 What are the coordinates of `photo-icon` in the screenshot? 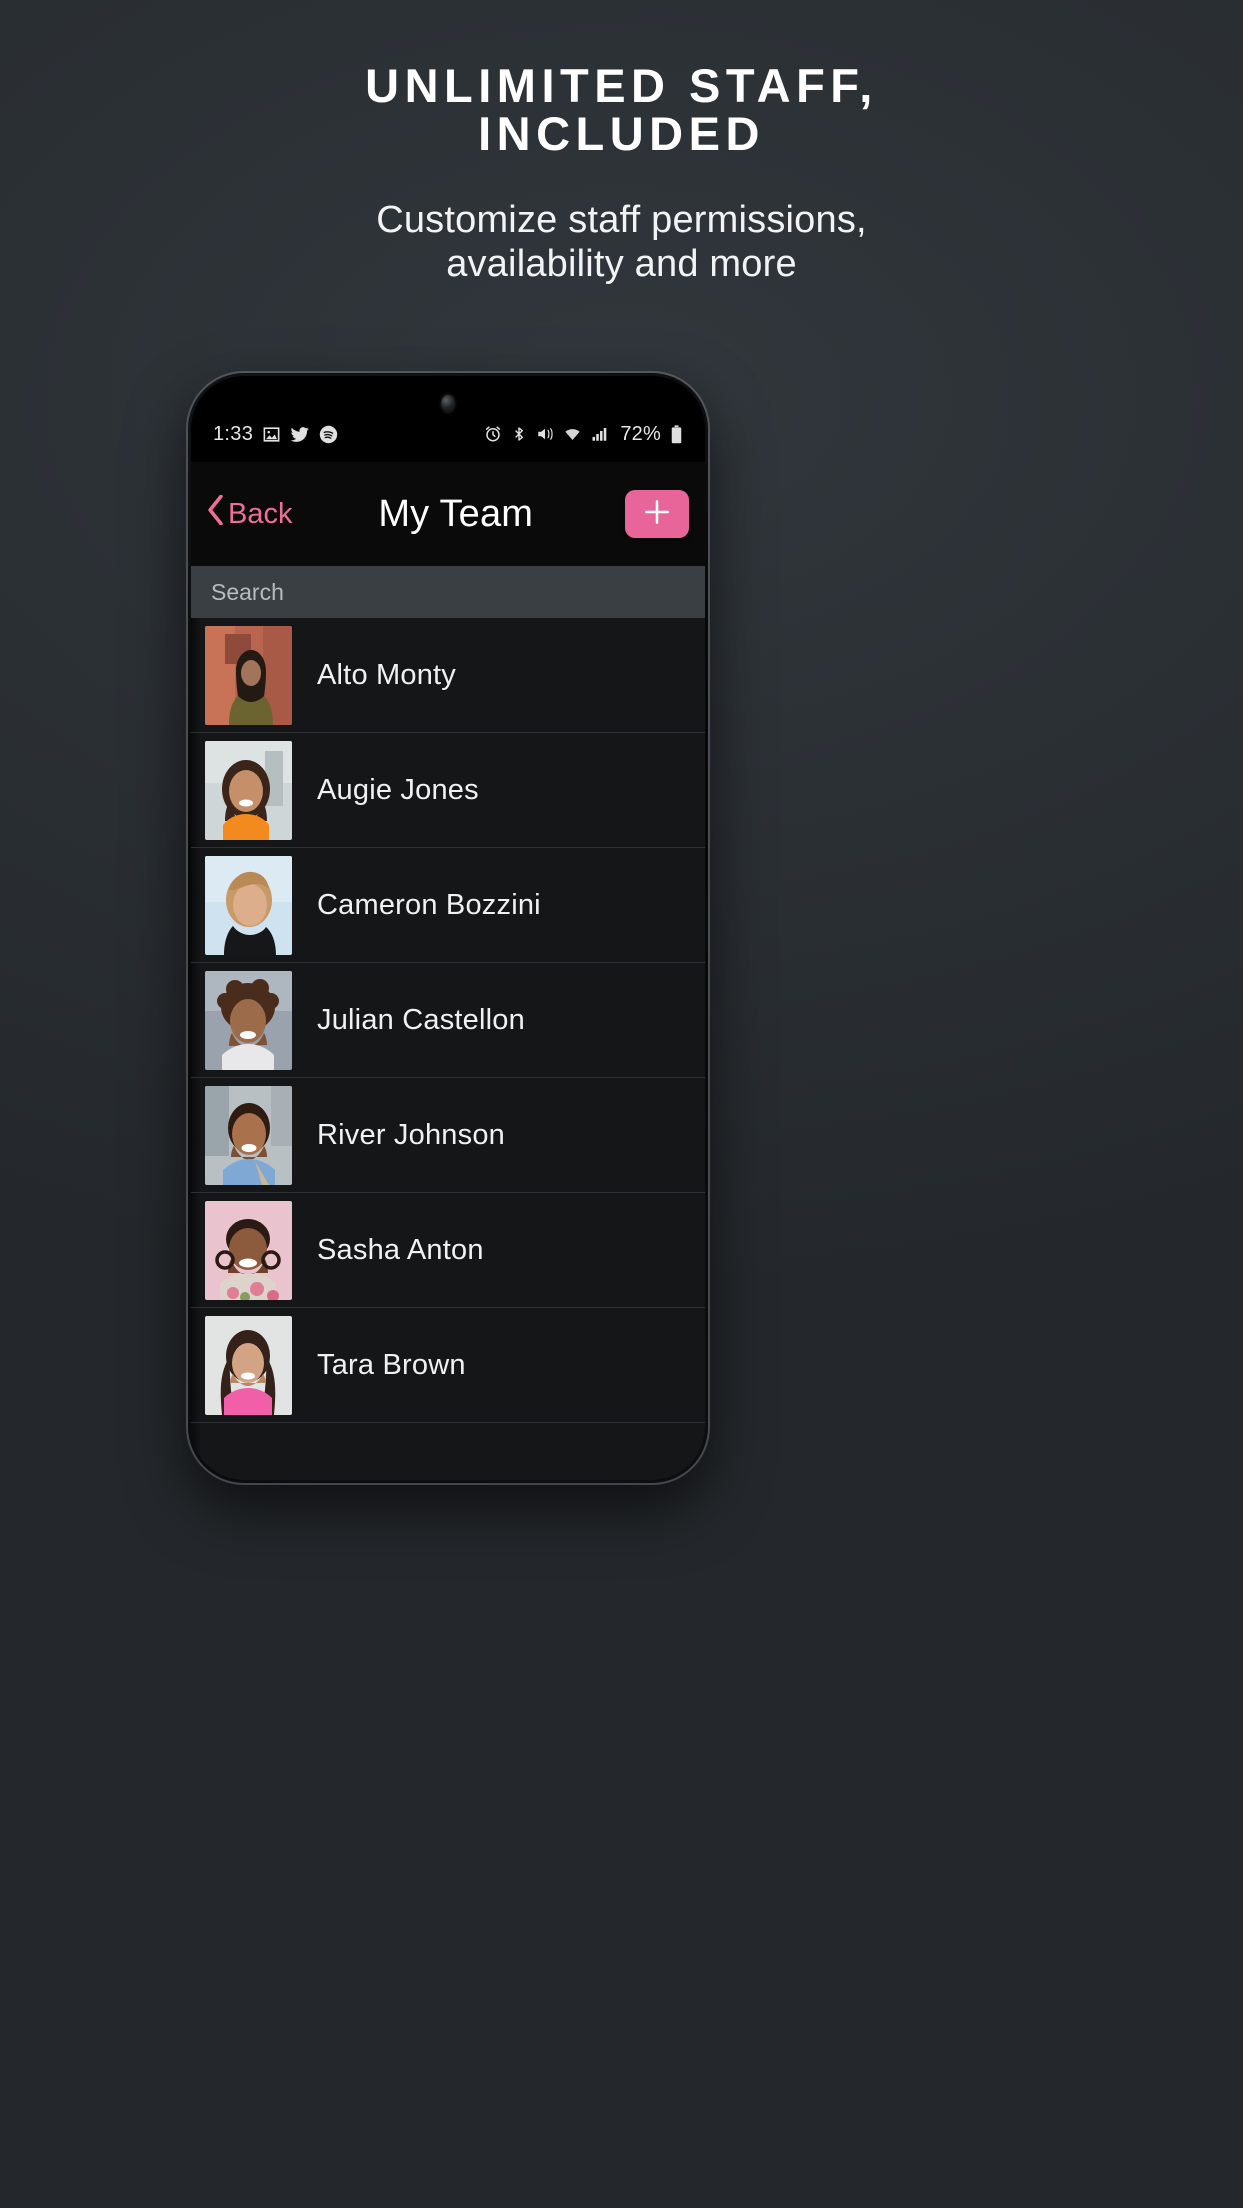 It's located at (271, 434).